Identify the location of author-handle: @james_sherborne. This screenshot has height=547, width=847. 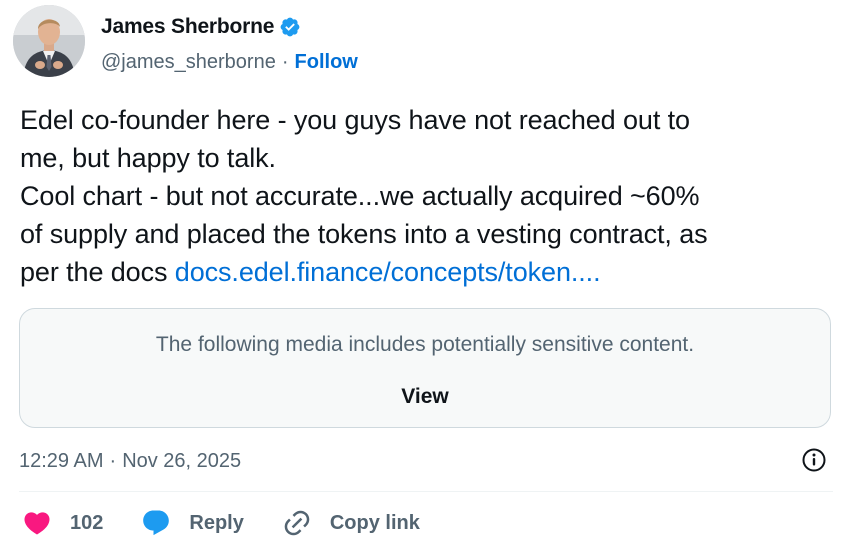
(188, 62).